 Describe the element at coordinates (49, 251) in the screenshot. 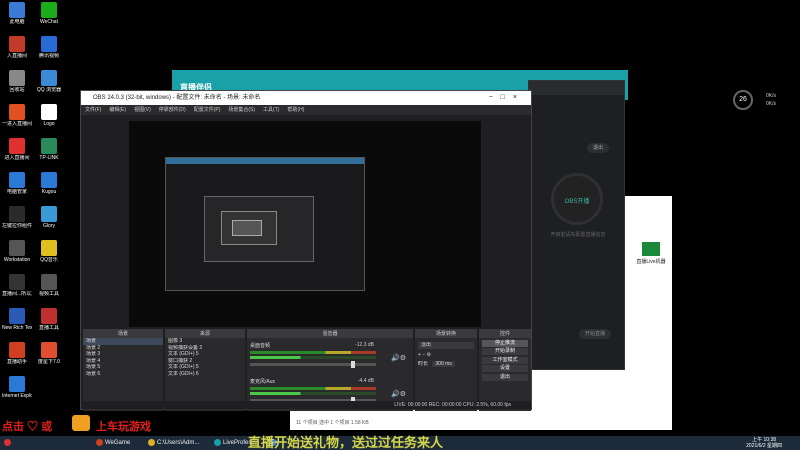

I see `desktop-icon: QQ音乐` at that location.